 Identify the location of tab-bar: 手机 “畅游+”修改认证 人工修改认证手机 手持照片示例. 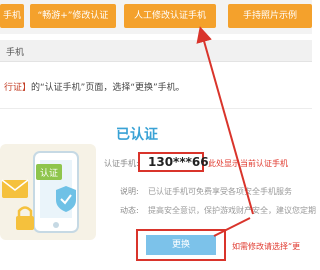
(156, 17).